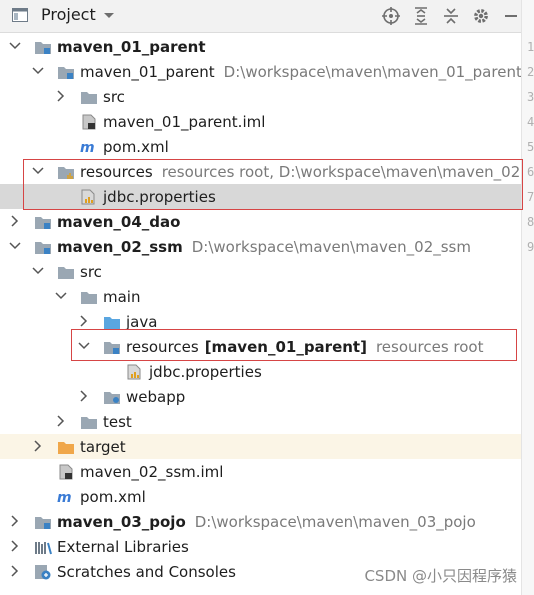  I want to click on expand-all-icon, so click(421, 16).